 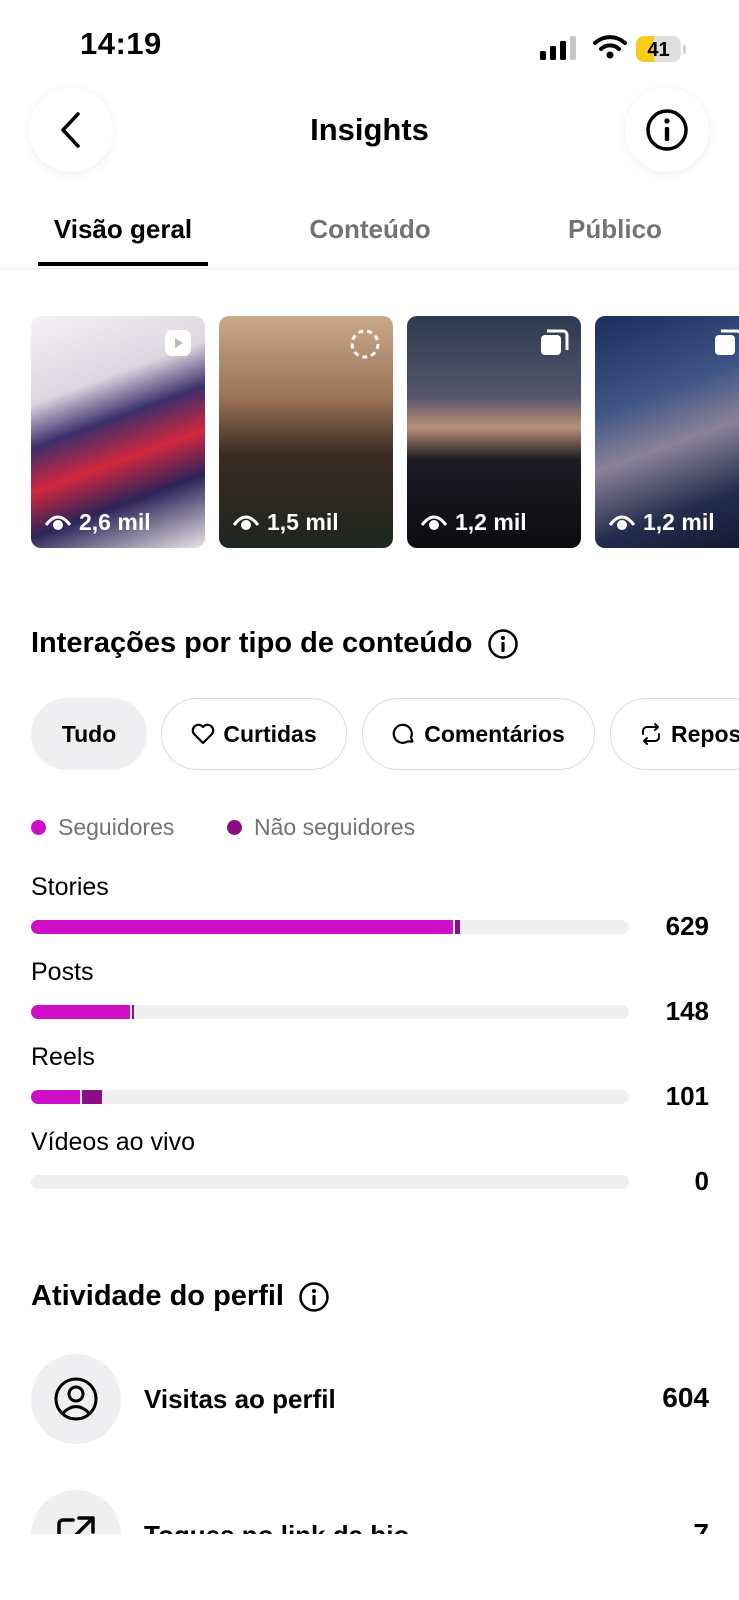 I want to click on bar-value-live: 0, so click(x=701, y=1181).